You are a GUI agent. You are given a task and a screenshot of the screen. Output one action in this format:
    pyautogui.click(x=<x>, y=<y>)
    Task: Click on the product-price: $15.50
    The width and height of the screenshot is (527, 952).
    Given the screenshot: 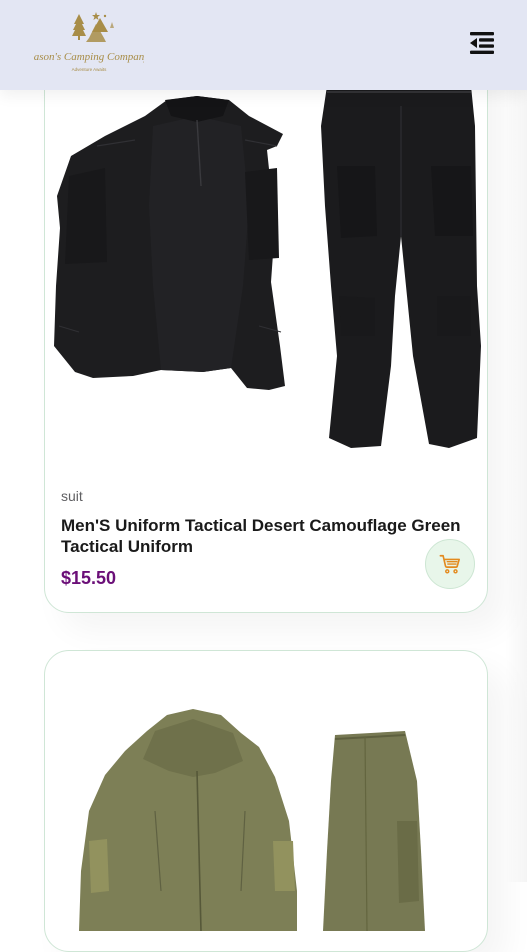 What is the action you would take?
    pyautogui.click(x=89, y=578)
    